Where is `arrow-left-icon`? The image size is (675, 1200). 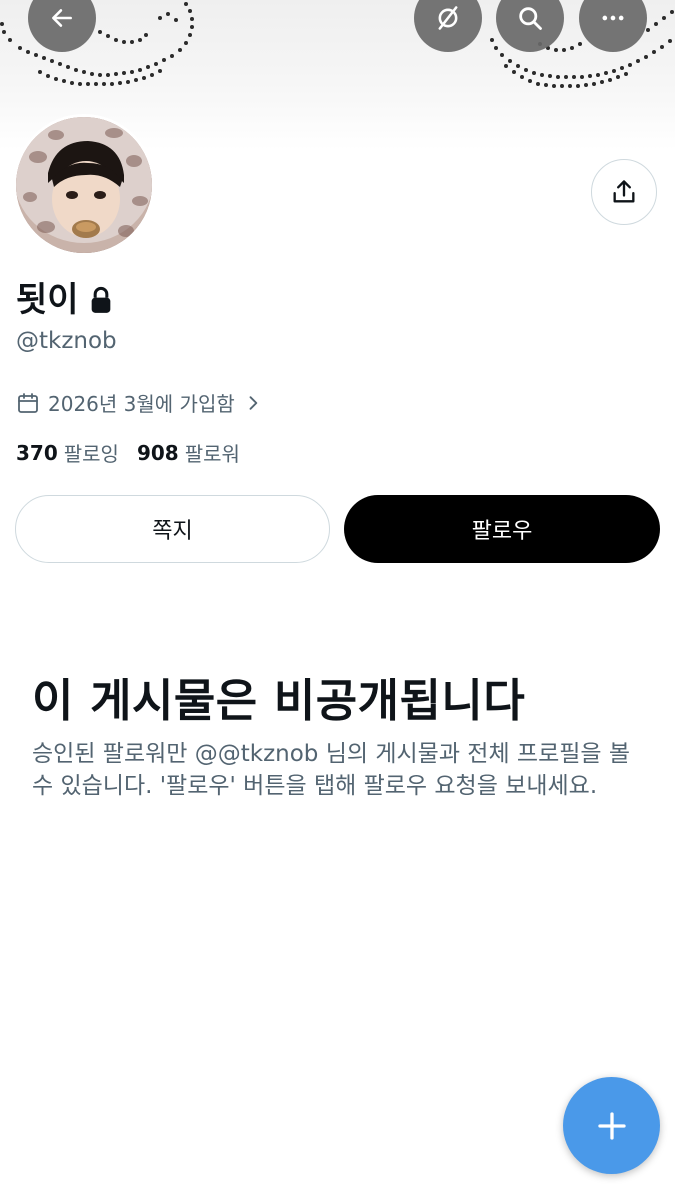 arrow-left-icon is located at coordinates (62, 18).